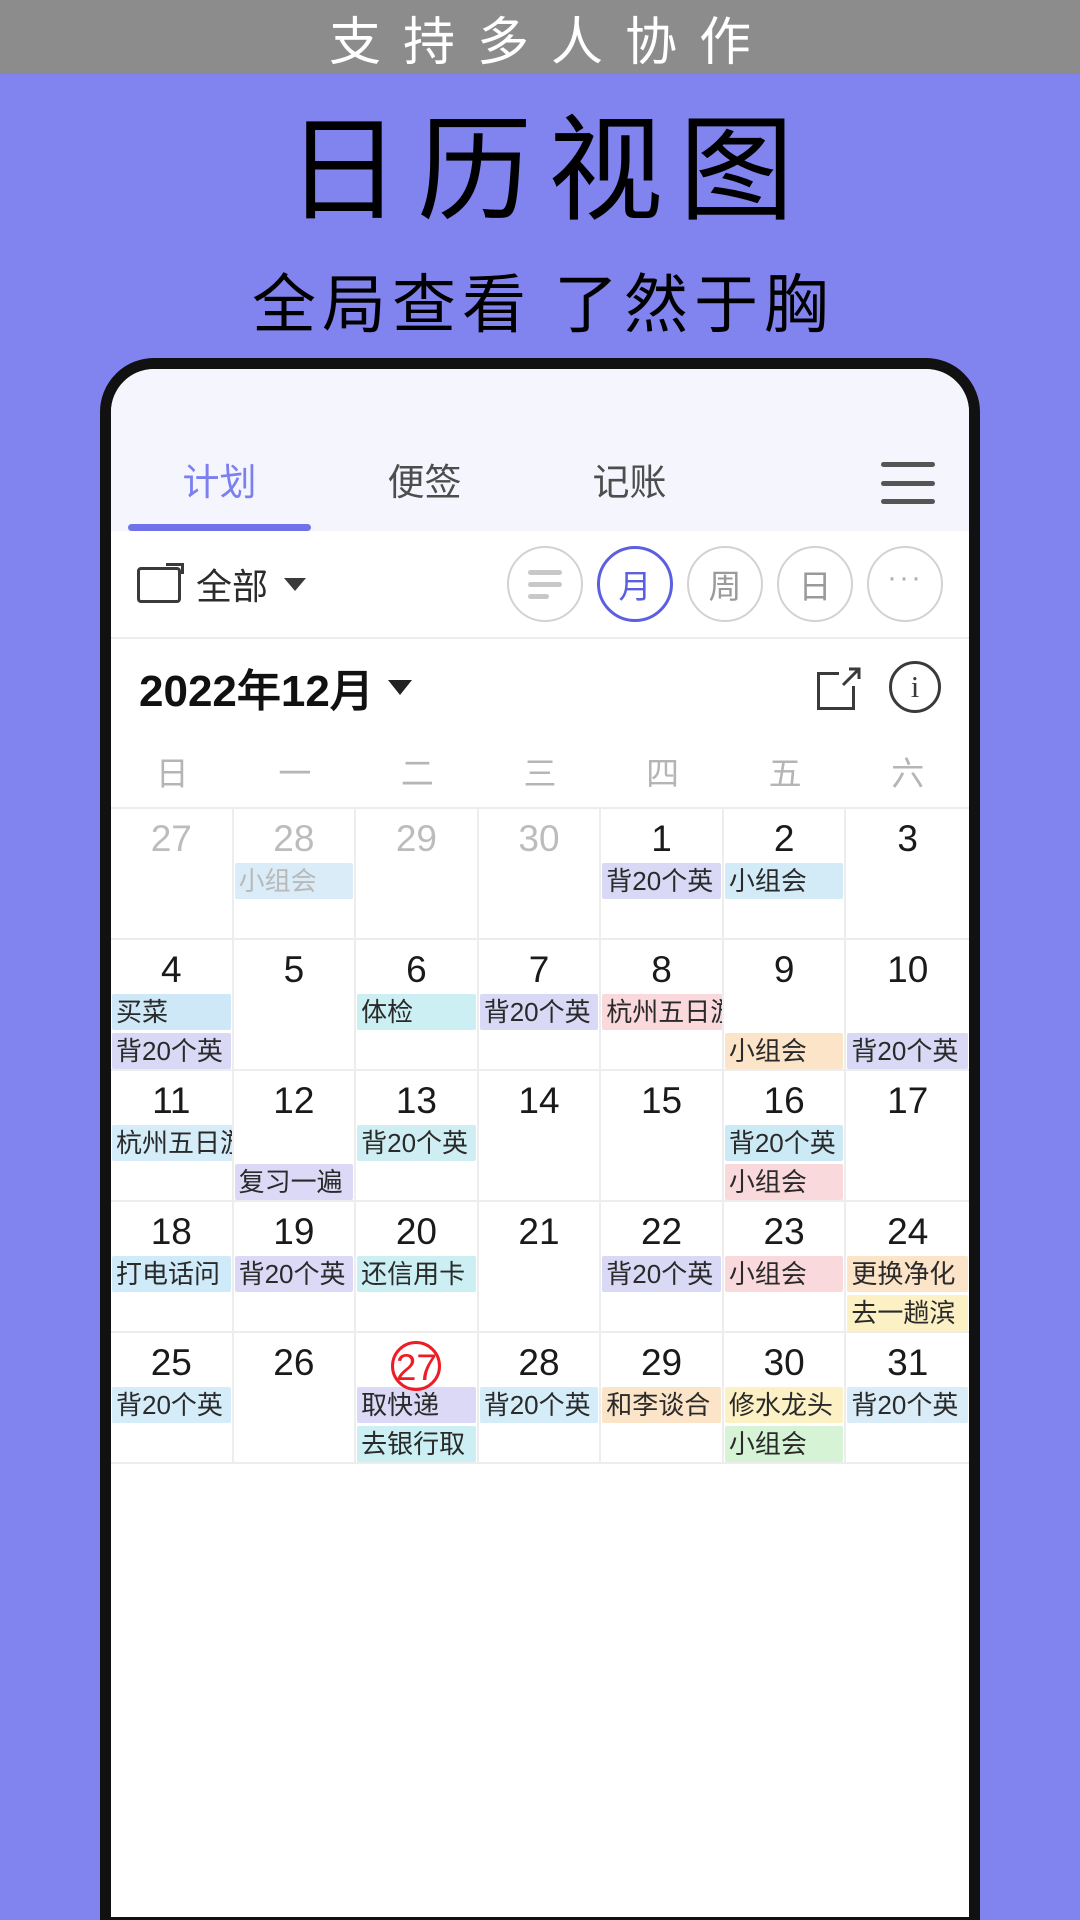 This screenshot has height=1920, width=1080. I want to click on calendar-day-cell: 20 还信用卡, so click(417, 1267).